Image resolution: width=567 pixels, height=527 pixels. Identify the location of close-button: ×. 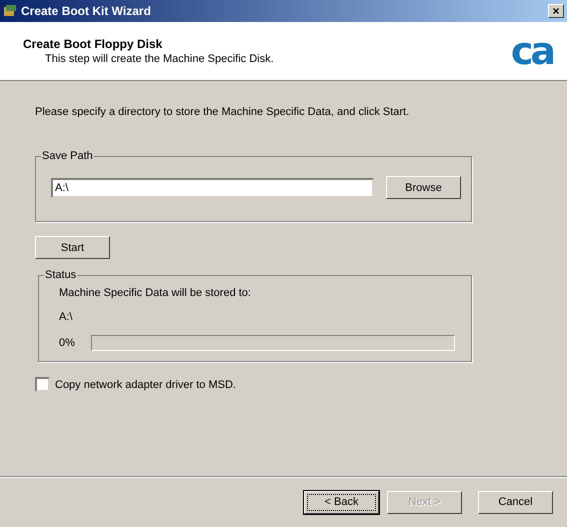
(556, 11).